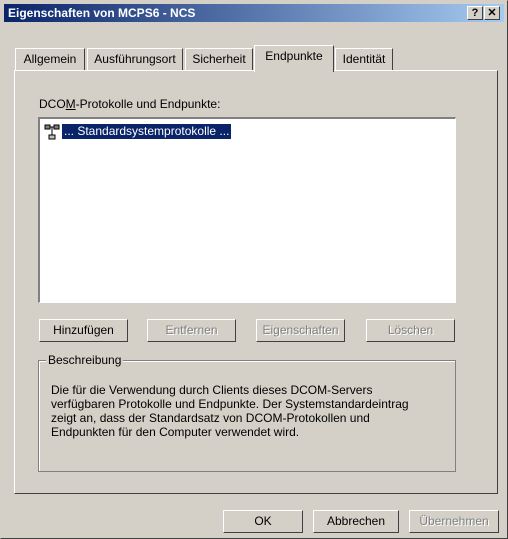 Image resolution: width=508 pixels, height=539 pixels. What do you see at coordinates (102, 13) in the screenshot?
I see `window-title: Eigenschaften von MCPS6 - NCS` at bounding box center [102, 13].